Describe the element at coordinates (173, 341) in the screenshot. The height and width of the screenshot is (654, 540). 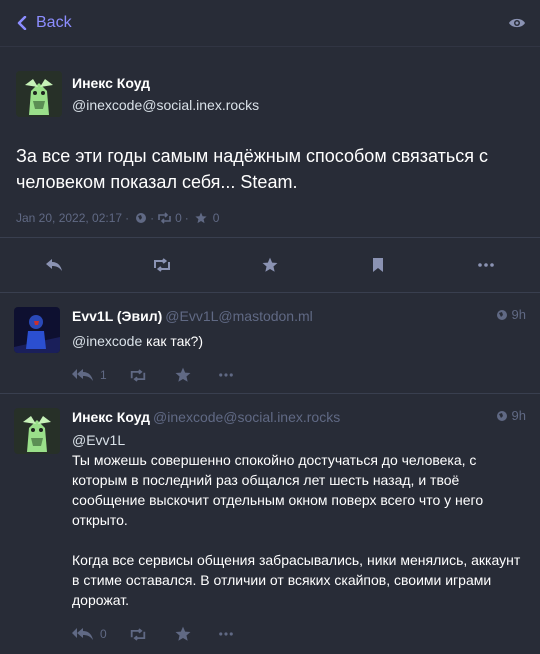
I see `status-text: как так?)` at that location.